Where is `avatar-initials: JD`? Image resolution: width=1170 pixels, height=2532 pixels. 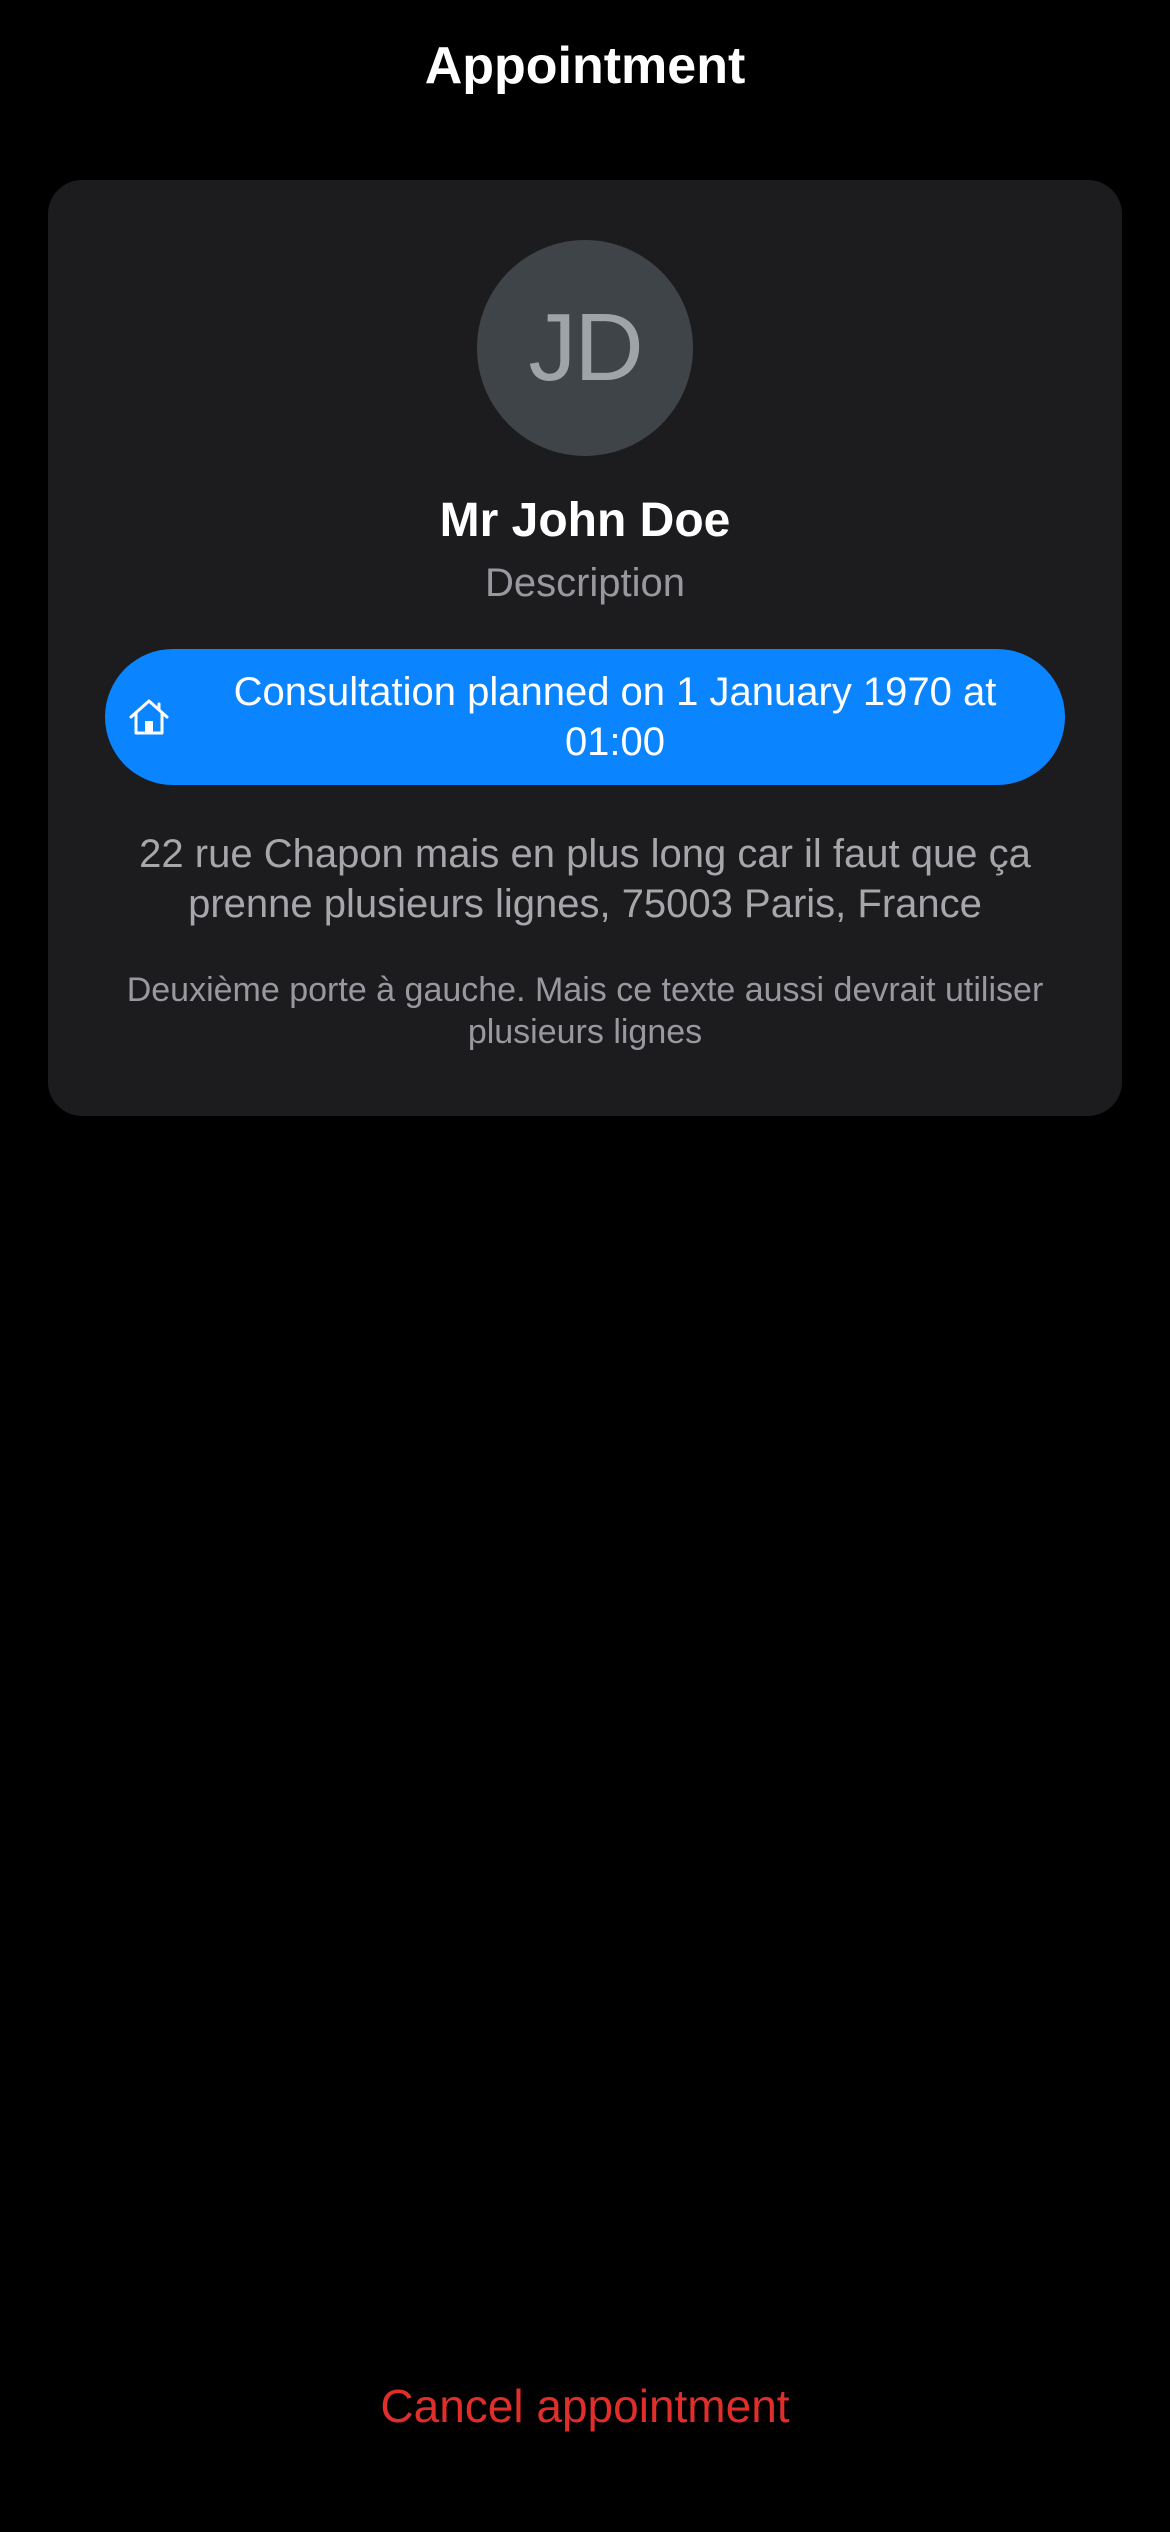
avatar-initials: JD is located at coordinates (585, 347).